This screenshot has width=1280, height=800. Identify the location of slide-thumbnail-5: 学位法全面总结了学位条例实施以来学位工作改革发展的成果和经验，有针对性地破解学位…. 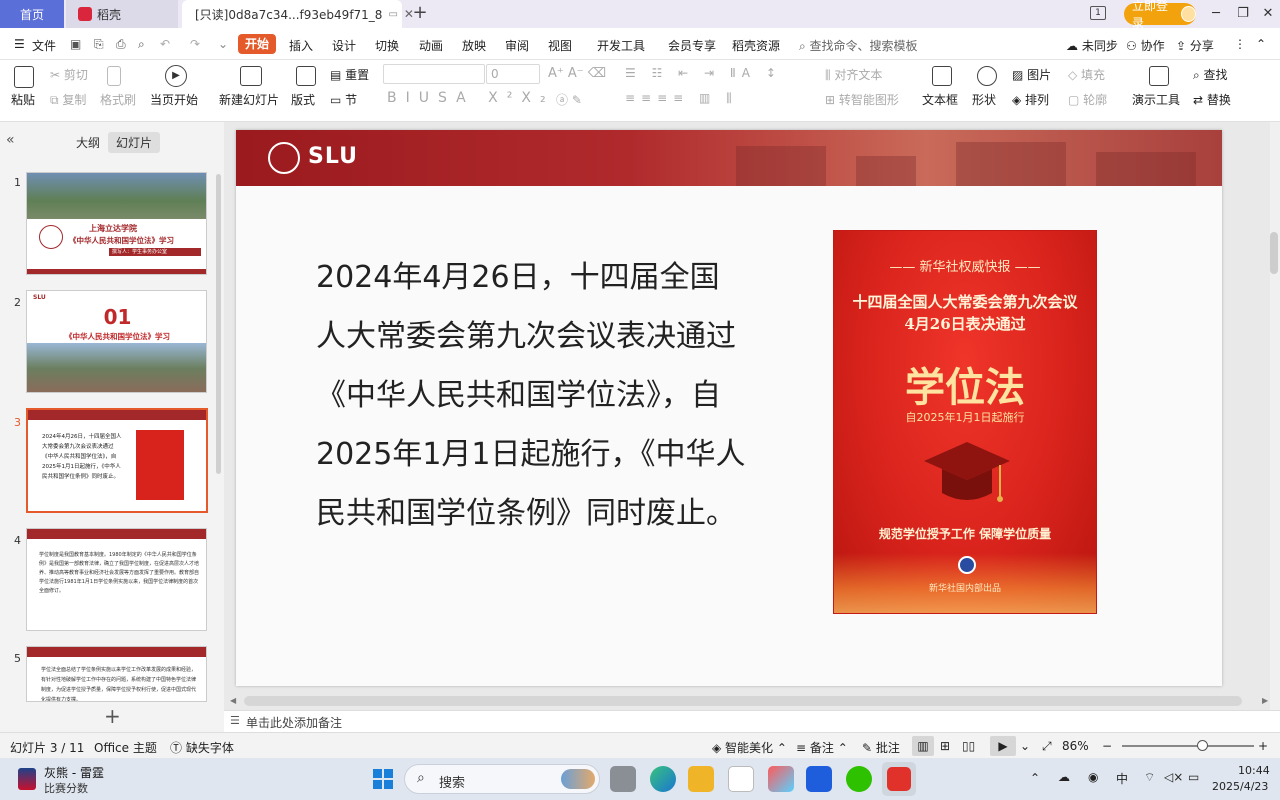
(116, 674).